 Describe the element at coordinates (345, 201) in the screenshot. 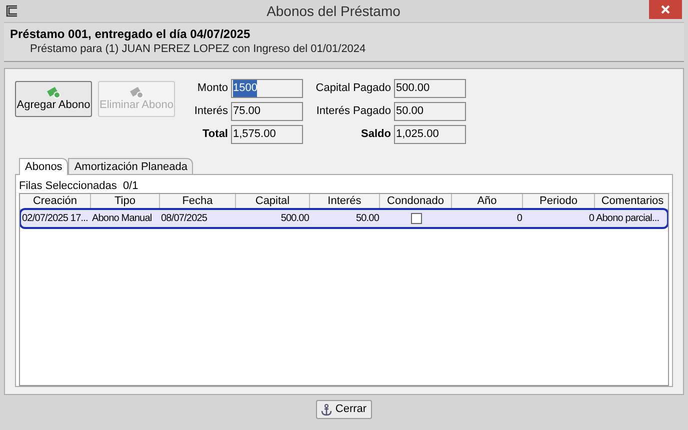

I see `column-header: Interés` at that location.